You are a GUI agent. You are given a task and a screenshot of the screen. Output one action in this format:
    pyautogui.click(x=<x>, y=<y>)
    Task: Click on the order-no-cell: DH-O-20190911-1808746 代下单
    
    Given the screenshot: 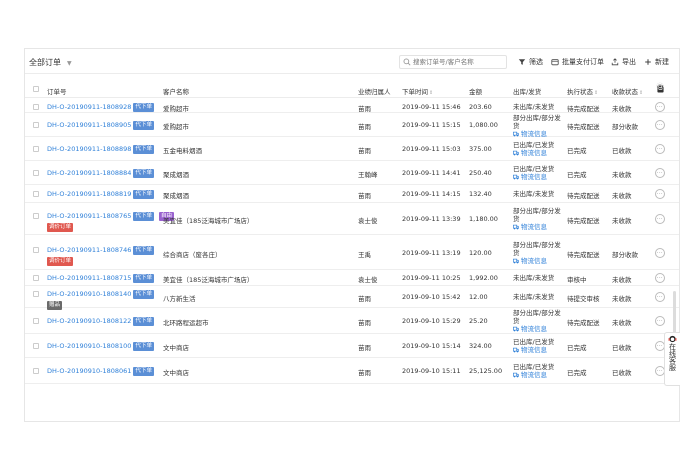 What is the action you would take?
    pyautogui.click(x=100, y=250)
    